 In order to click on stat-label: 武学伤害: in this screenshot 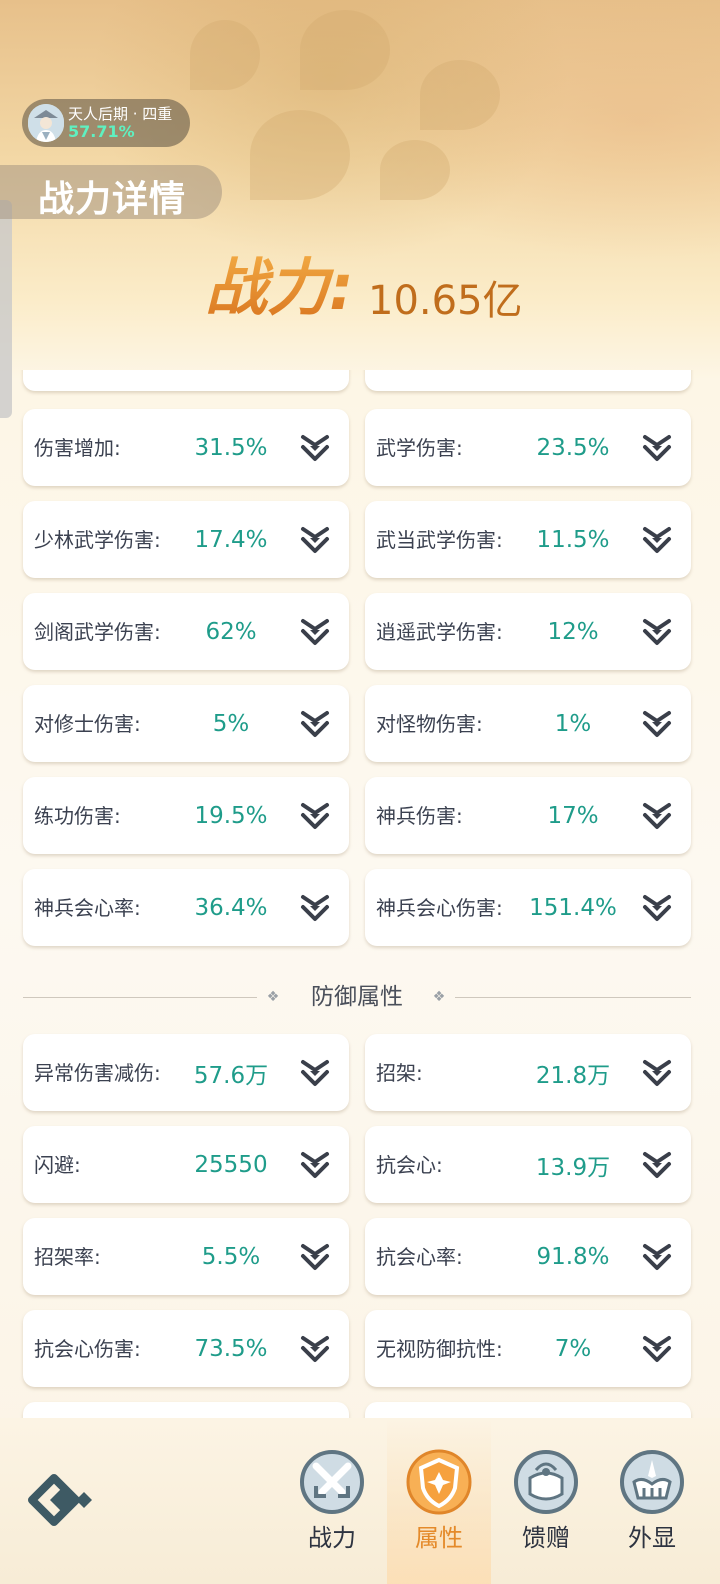, I will do `click(419, 447)`.